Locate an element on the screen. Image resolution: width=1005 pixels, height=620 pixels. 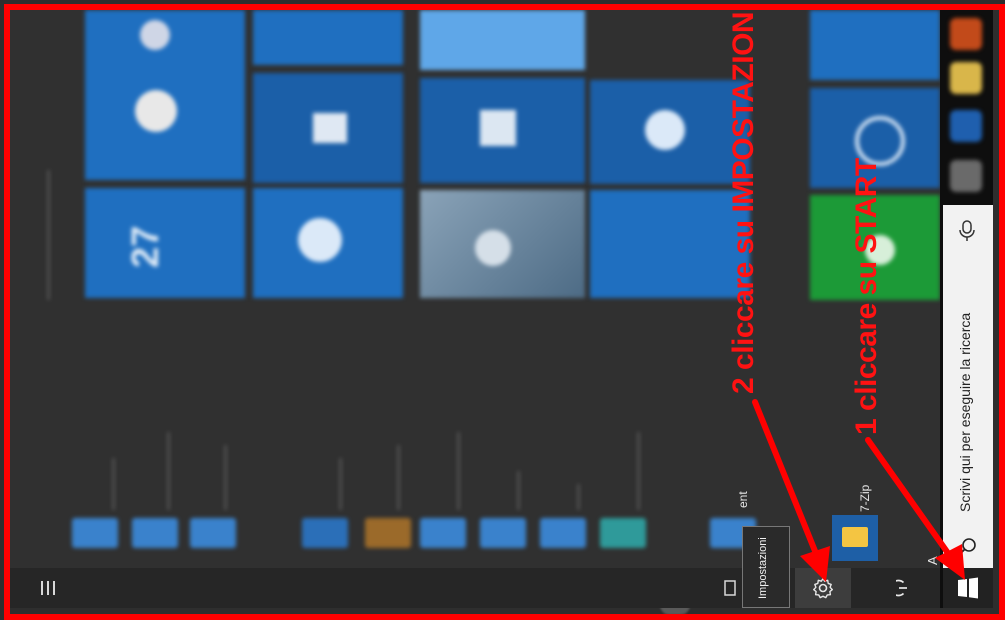
gear-icon is located at coordinates (823, 588).